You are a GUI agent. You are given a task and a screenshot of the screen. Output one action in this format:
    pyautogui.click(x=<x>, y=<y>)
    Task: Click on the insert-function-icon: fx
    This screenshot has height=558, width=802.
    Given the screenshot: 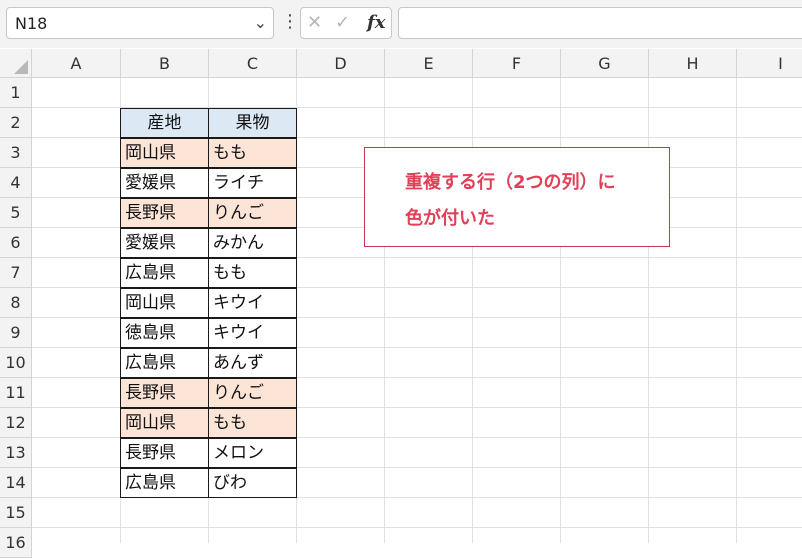 What is the action you would take?
    pyautogui.click(x=376, y=22)
    